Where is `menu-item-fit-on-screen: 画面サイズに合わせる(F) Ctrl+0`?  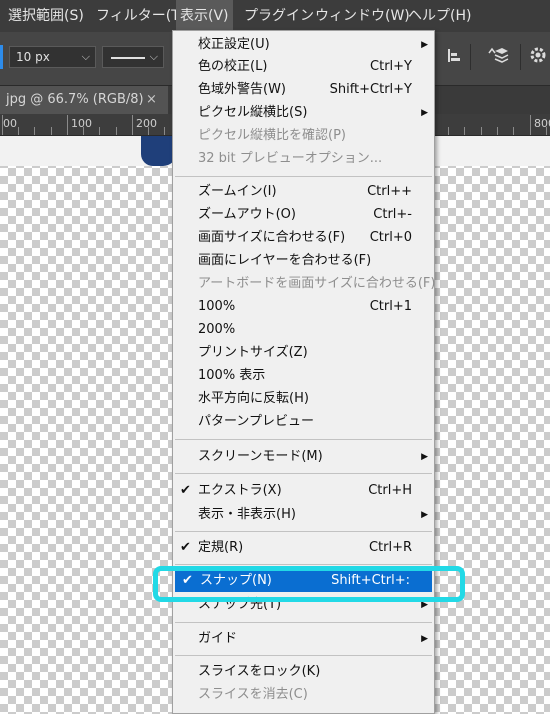
menu-item-fit-on-screen: 画面サイズに合わせる(F) Ctrl+0 is located at coordinates (303, 238).